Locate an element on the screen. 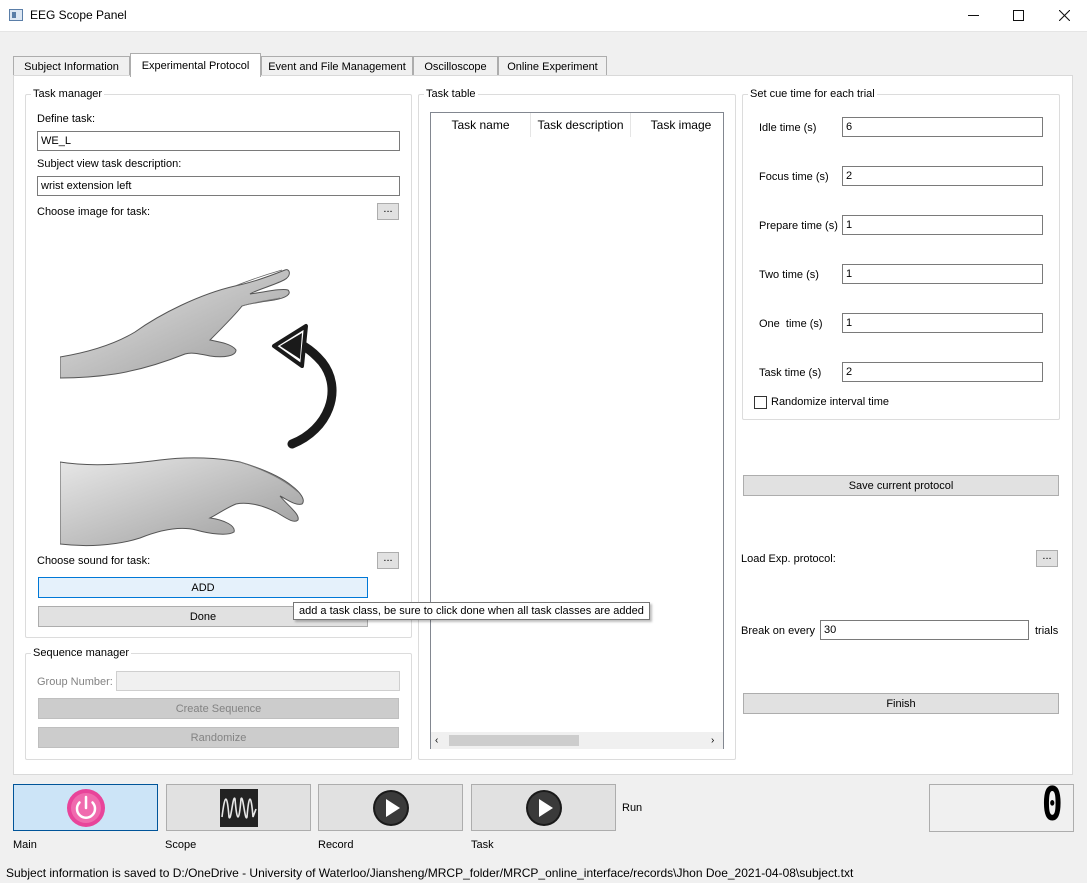 The image size is (1087, 883). task-manager-title: Task manager is located at coordinates (68, 94).